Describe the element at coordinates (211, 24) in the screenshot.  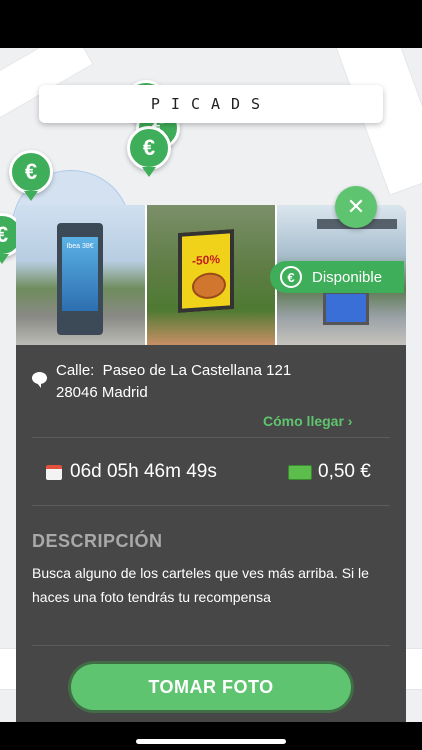
I see `status-bar` at that location.